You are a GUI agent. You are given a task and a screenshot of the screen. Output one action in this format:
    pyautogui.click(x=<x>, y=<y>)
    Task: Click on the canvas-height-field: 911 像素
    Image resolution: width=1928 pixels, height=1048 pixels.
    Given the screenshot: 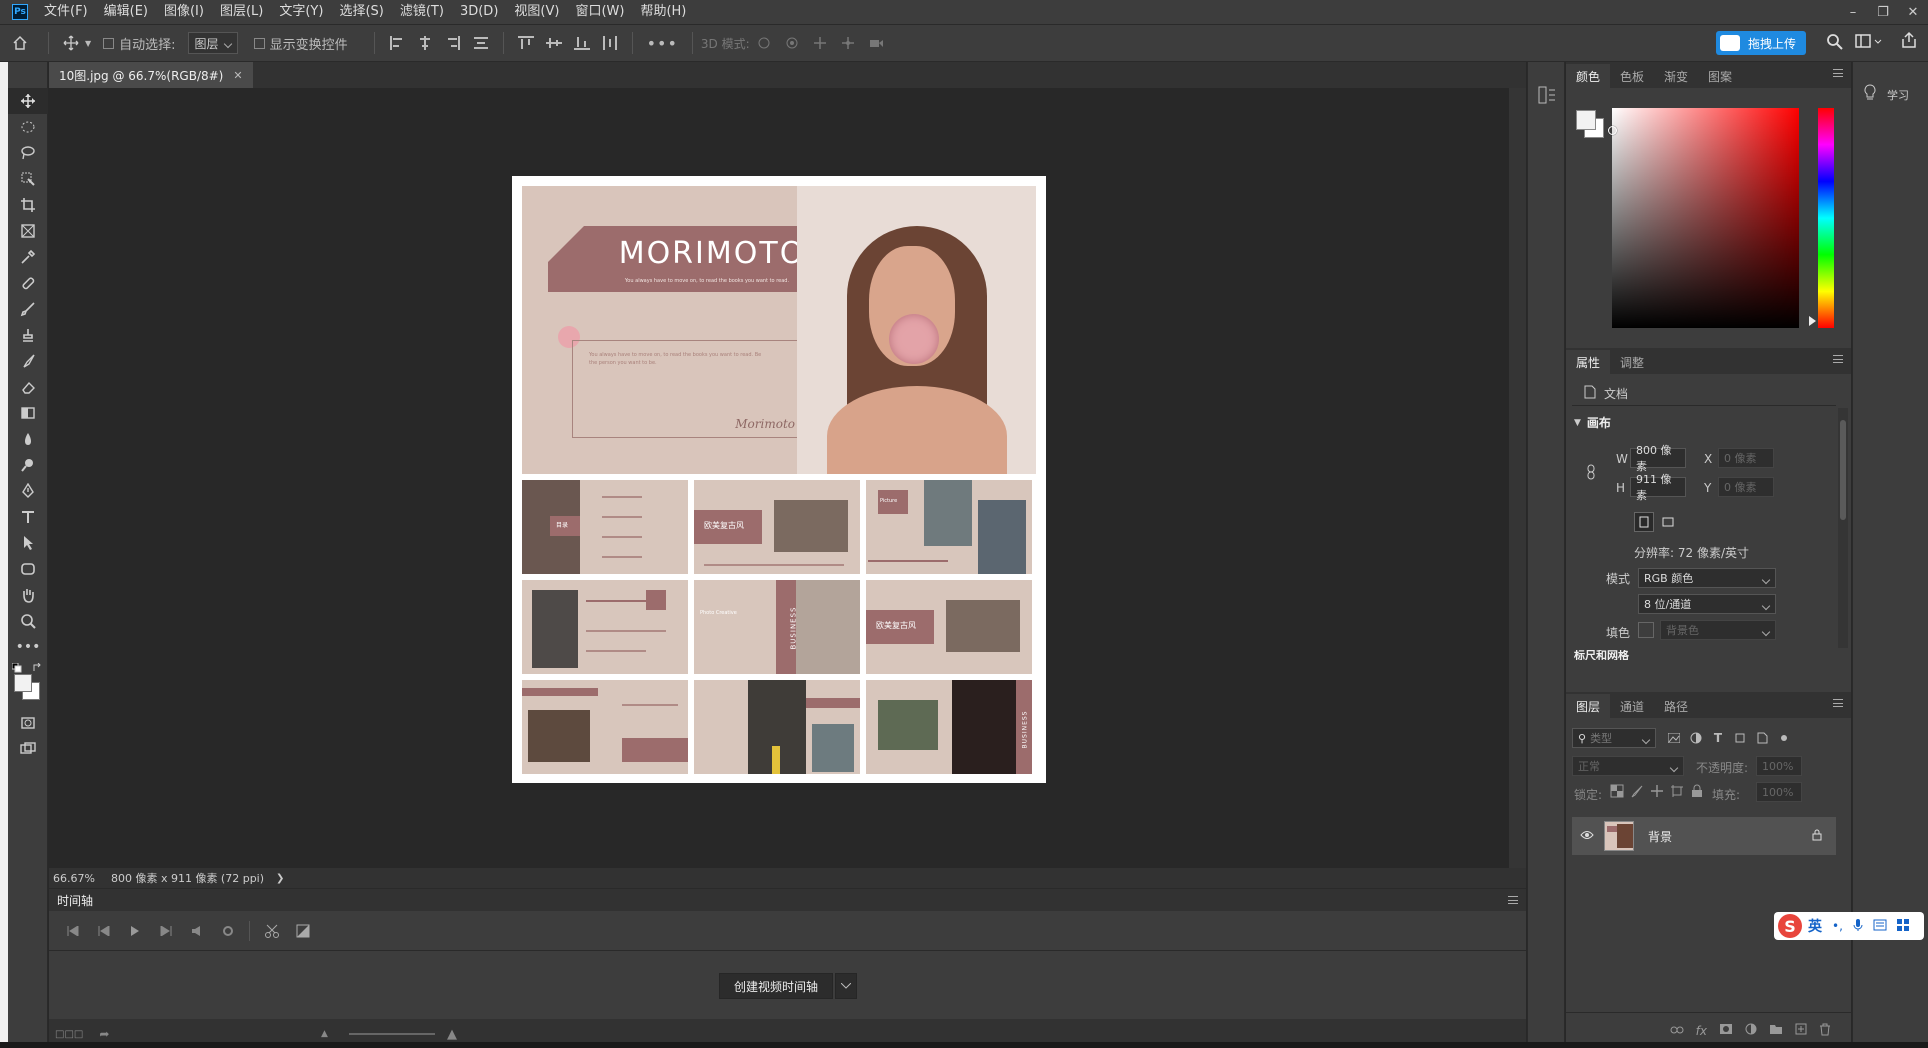 What is the action you would take?
    pyautogui.click(x=1658, y=487)
    